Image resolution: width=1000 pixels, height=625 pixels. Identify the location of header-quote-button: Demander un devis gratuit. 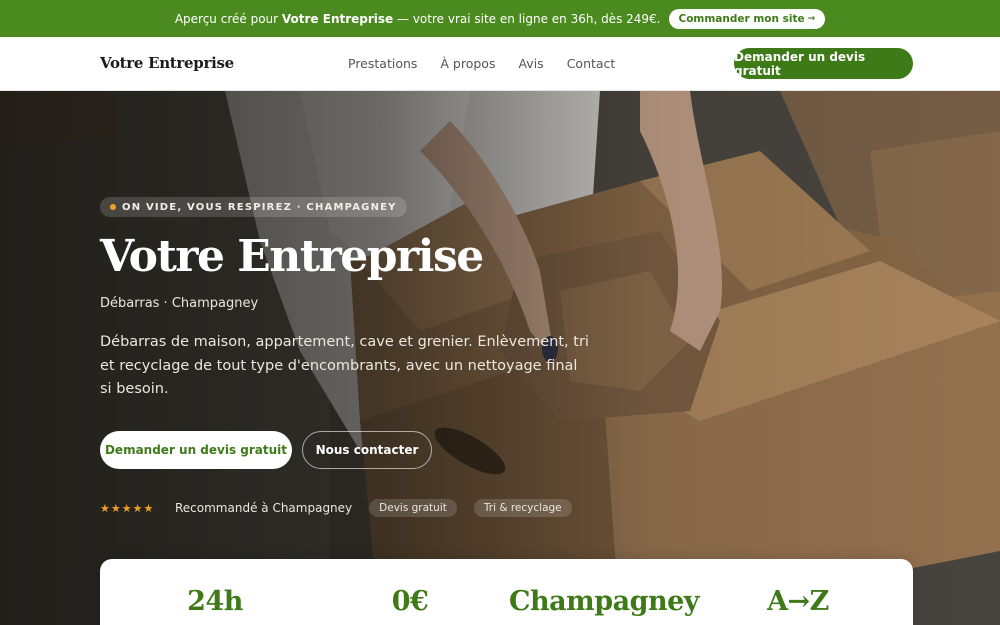
(823, 63).